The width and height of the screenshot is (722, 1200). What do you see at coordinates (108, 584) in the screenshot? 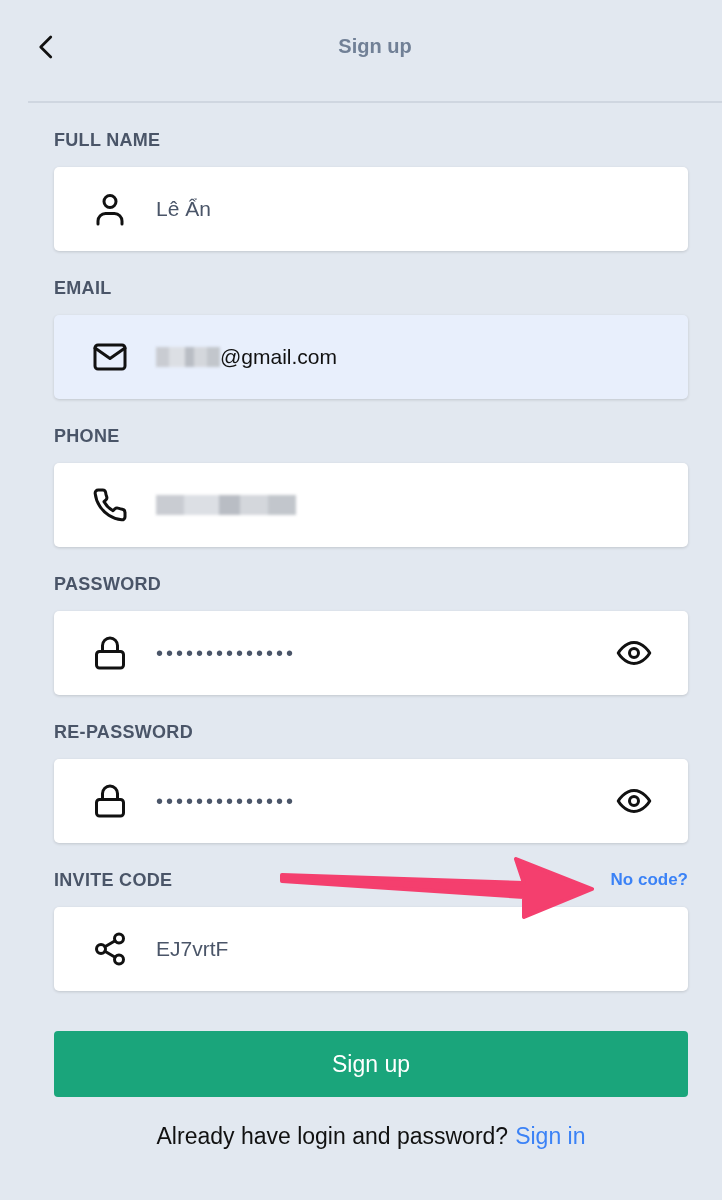
I see `field-label: PASSWORD` at bounding box center [108, 584].